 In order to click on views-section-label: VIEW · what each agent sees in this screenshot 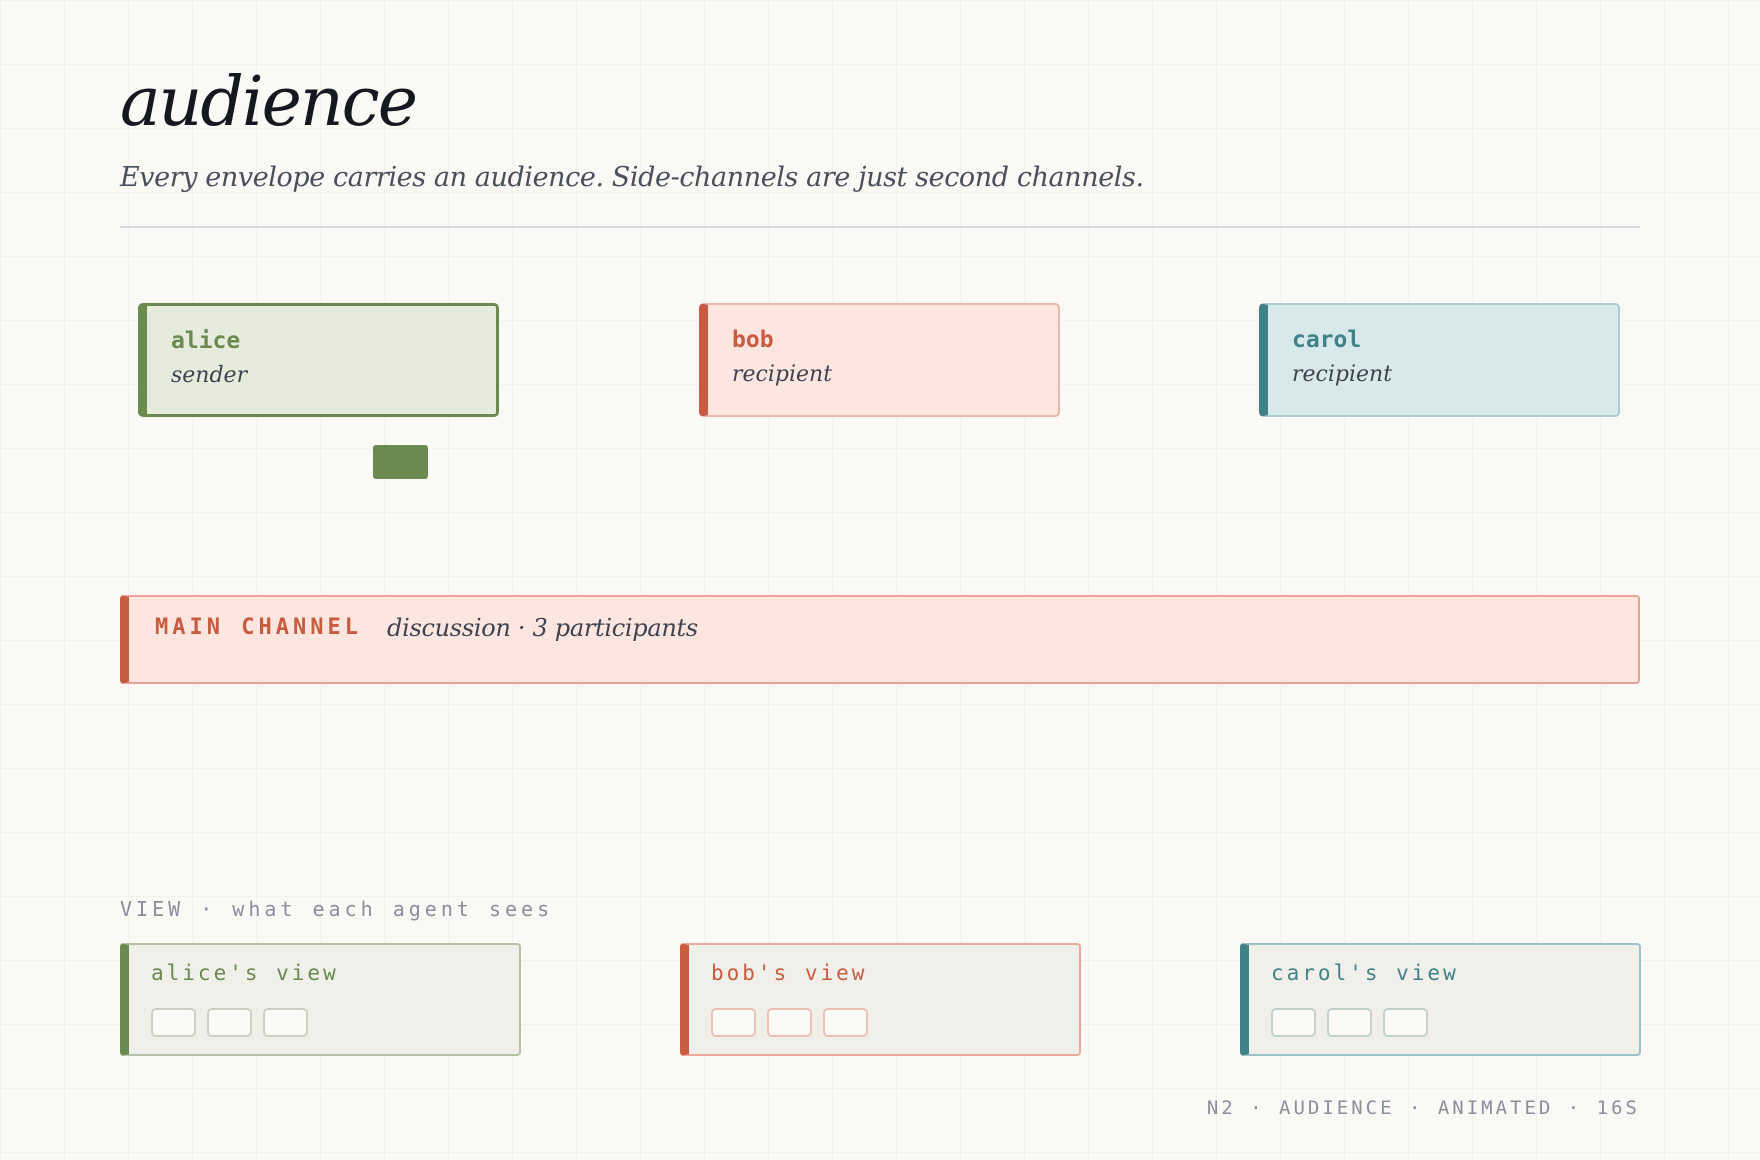, I will do `click(337, 909)`.